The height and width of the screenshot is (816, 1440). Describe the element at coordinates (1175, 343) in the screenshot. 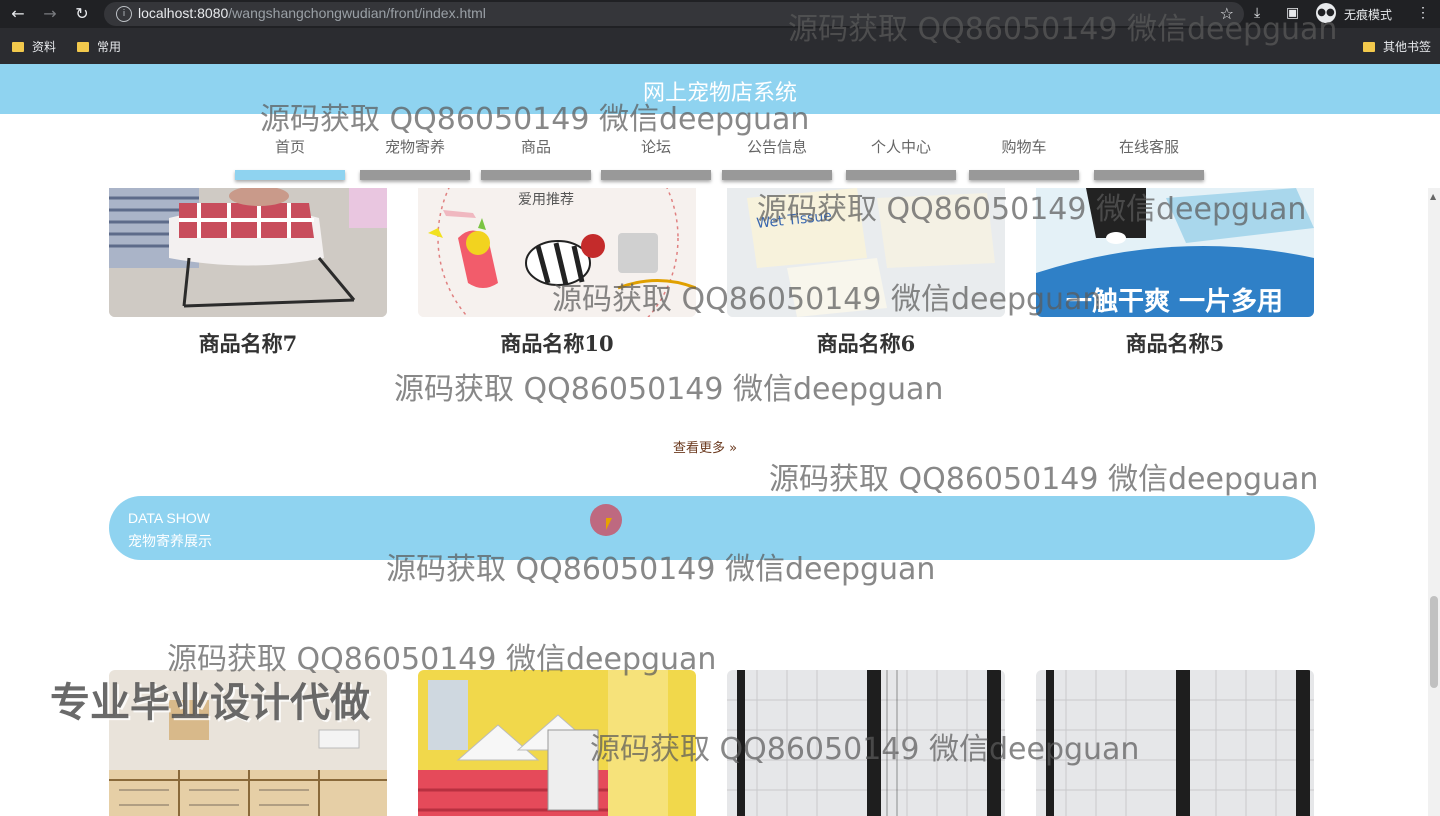

I see `product-name-5: 商品名称5` at that location.